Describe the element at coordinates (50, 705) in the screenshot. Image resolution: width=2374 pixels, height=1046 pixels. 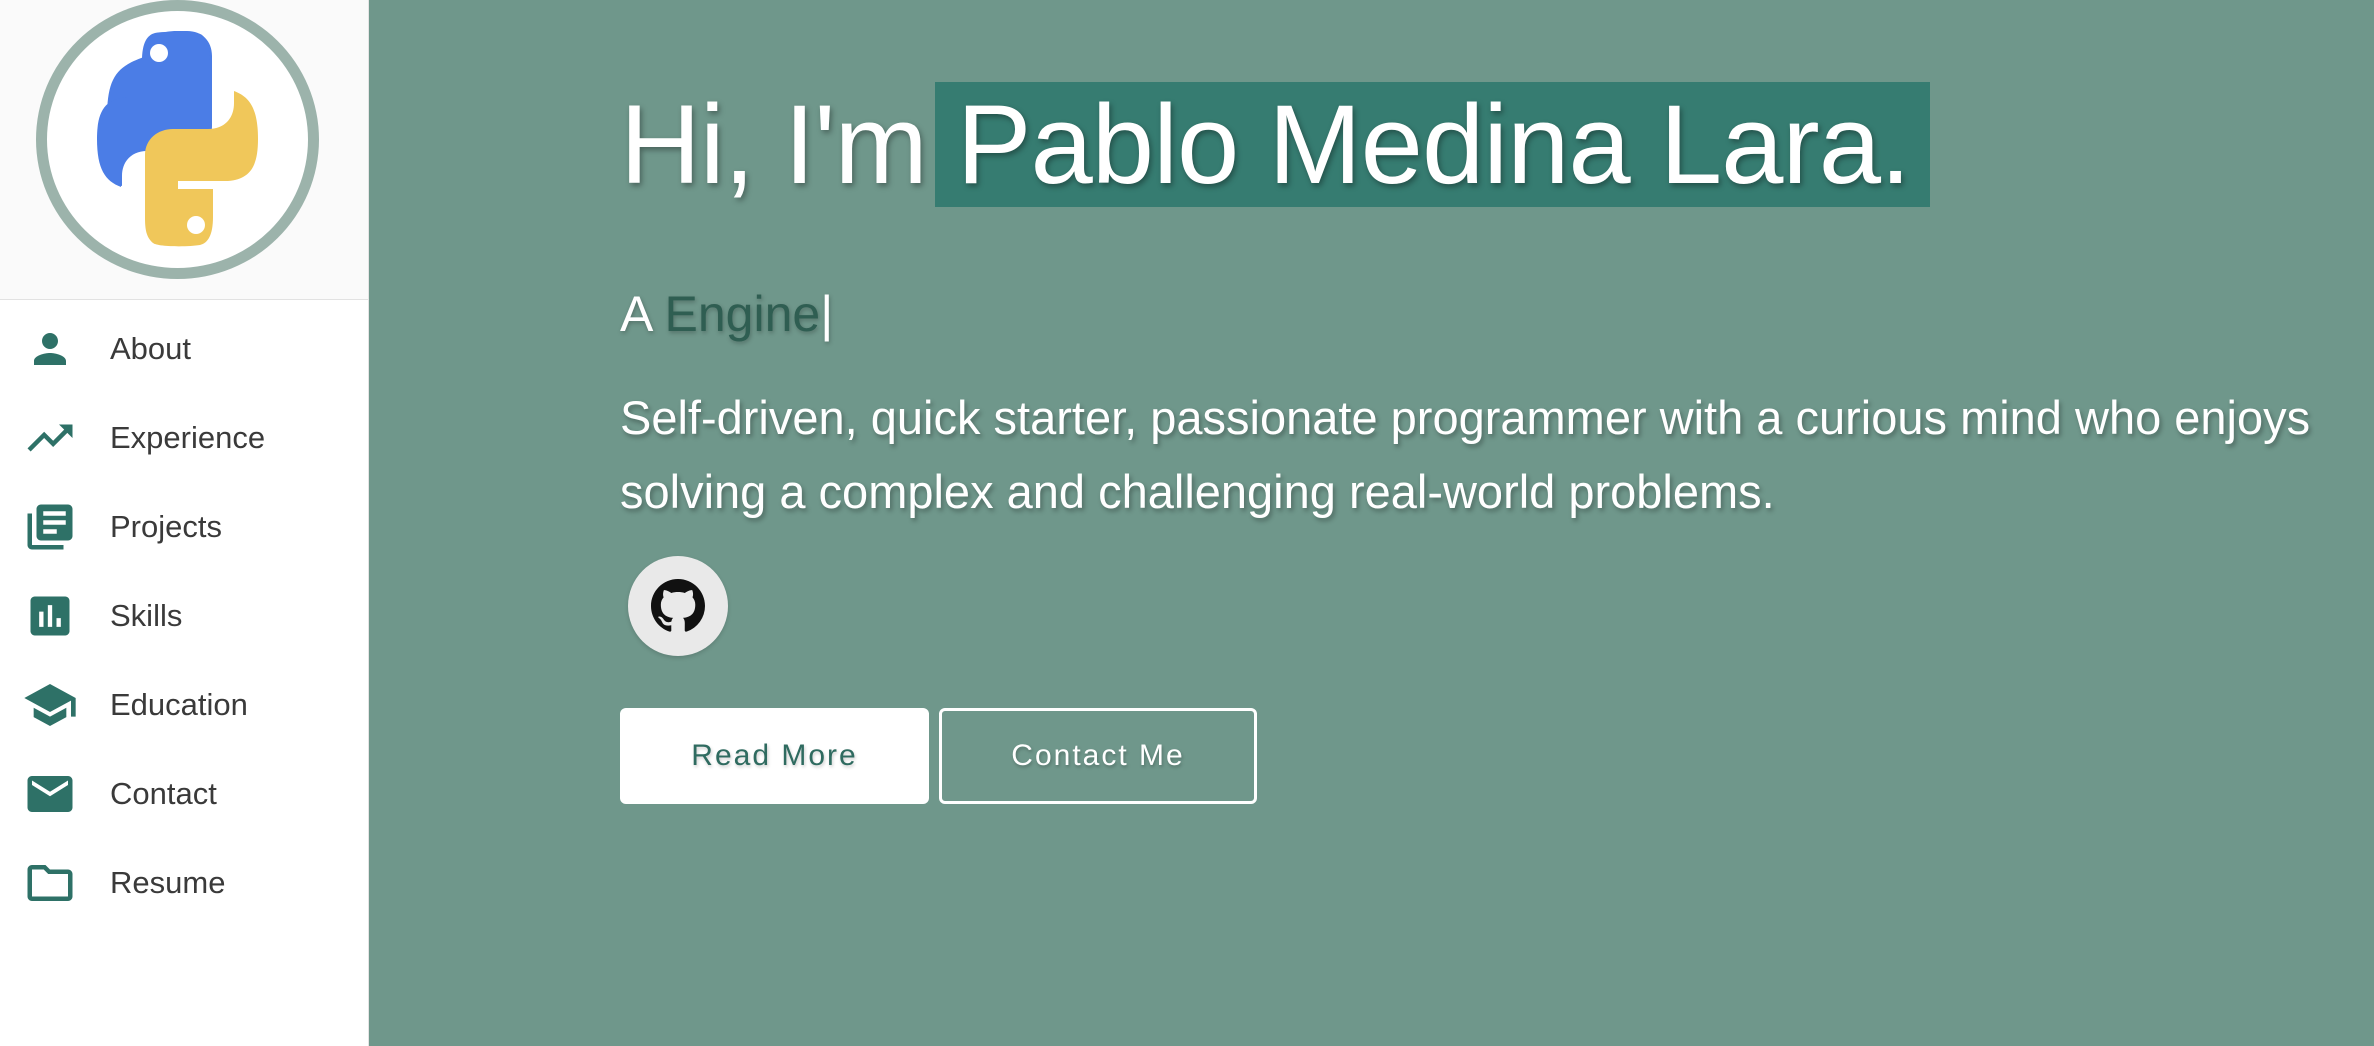
I see `school-icon` at that location.